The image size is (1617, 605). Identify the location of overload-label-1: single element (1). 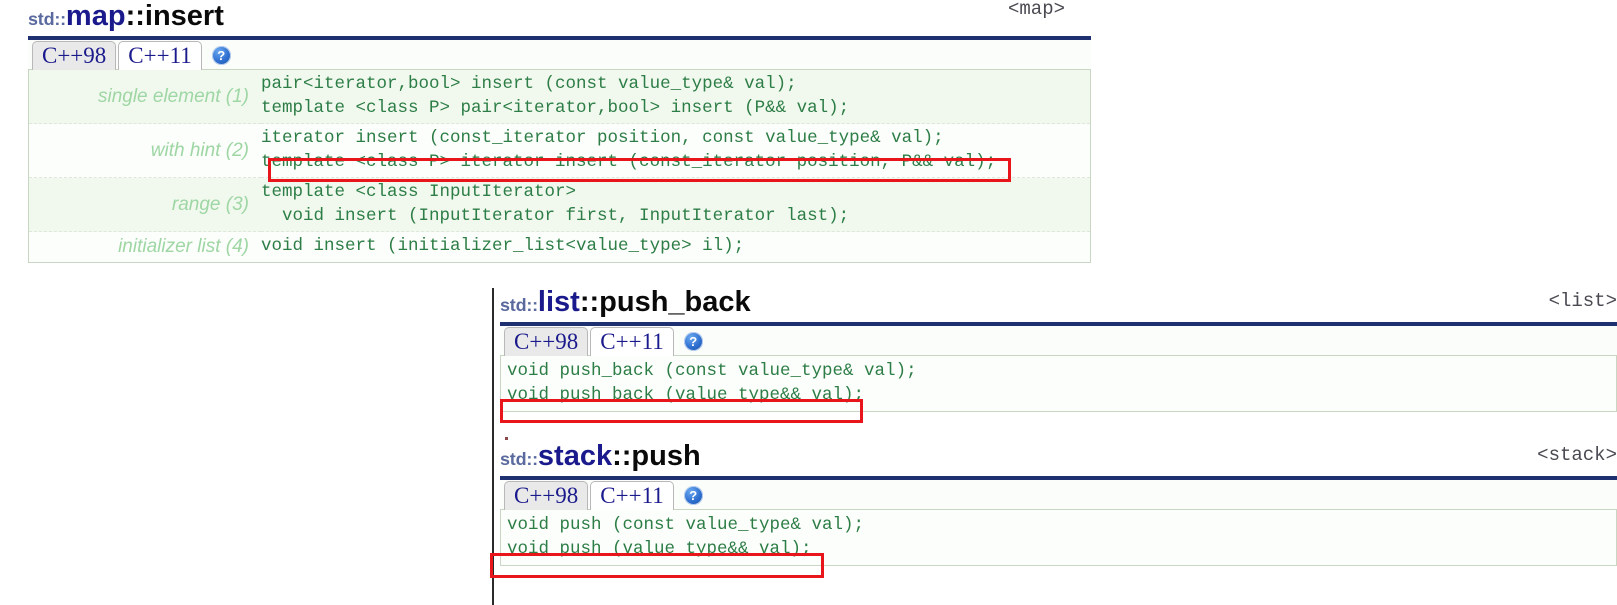
(145, 97).